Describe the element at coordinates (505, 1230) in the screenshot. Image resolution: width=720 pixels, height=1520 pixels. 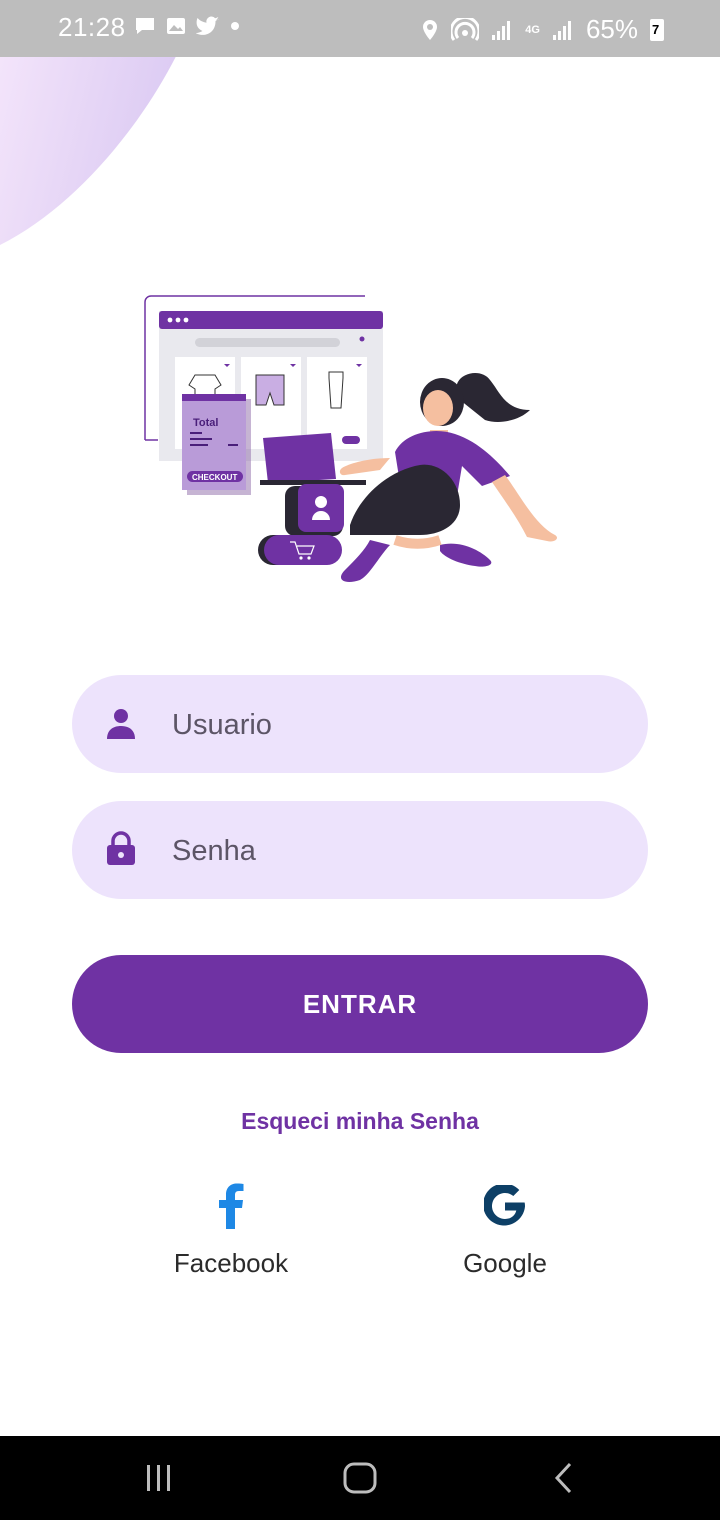
I see `google-login-button: Google` at that location.